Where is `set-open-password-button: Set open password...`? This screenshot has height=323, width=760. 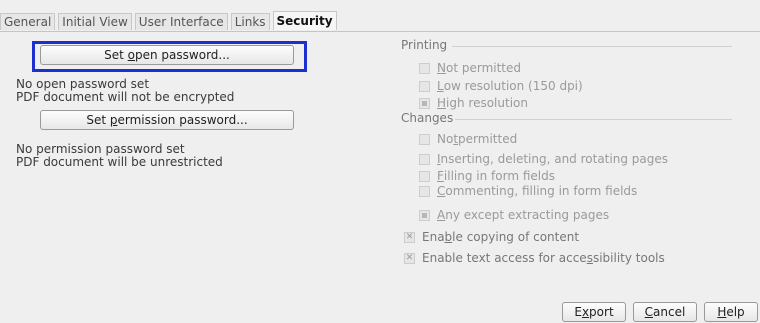 set-open-password-button: Set open password... is located at coordinates (167, 55).